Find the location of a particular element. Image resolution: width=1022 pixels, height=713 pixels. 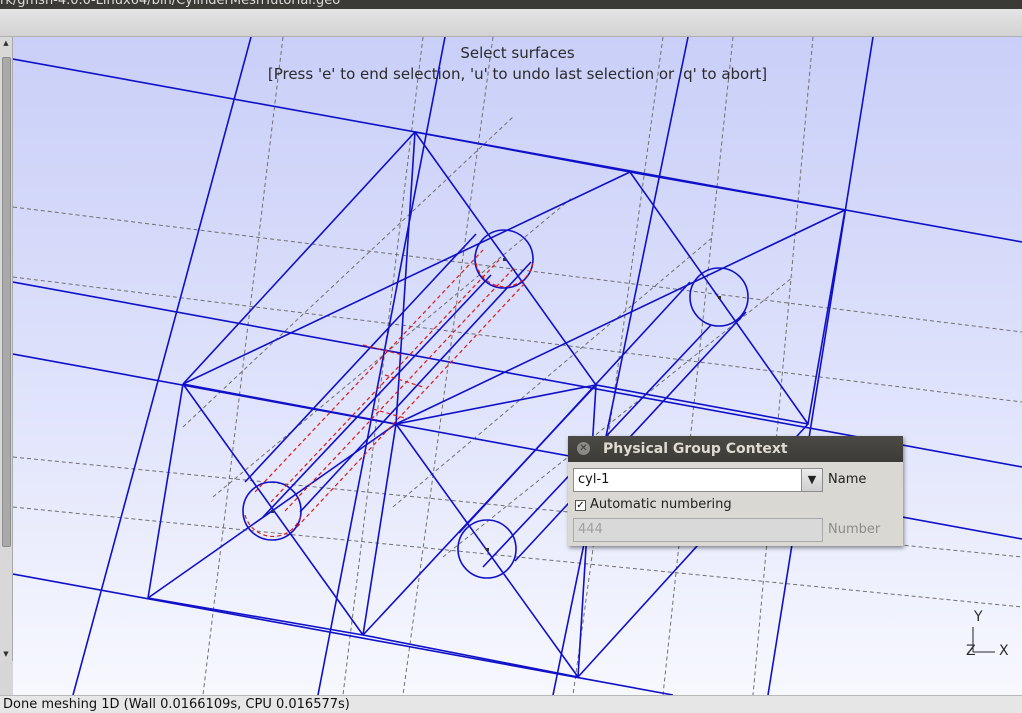

number-value: 444 is located at coordinates (590, 529).